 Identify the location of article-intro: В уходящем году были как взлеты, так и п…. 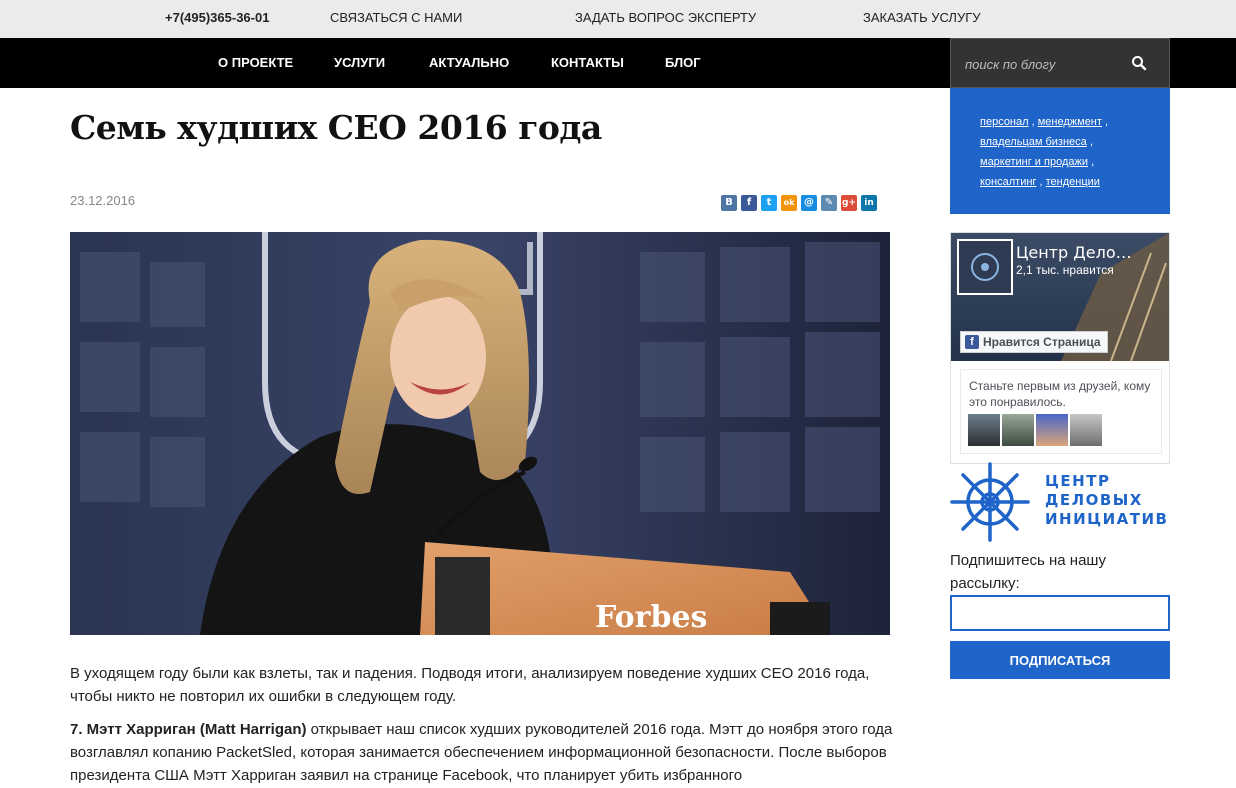
(470, 685).